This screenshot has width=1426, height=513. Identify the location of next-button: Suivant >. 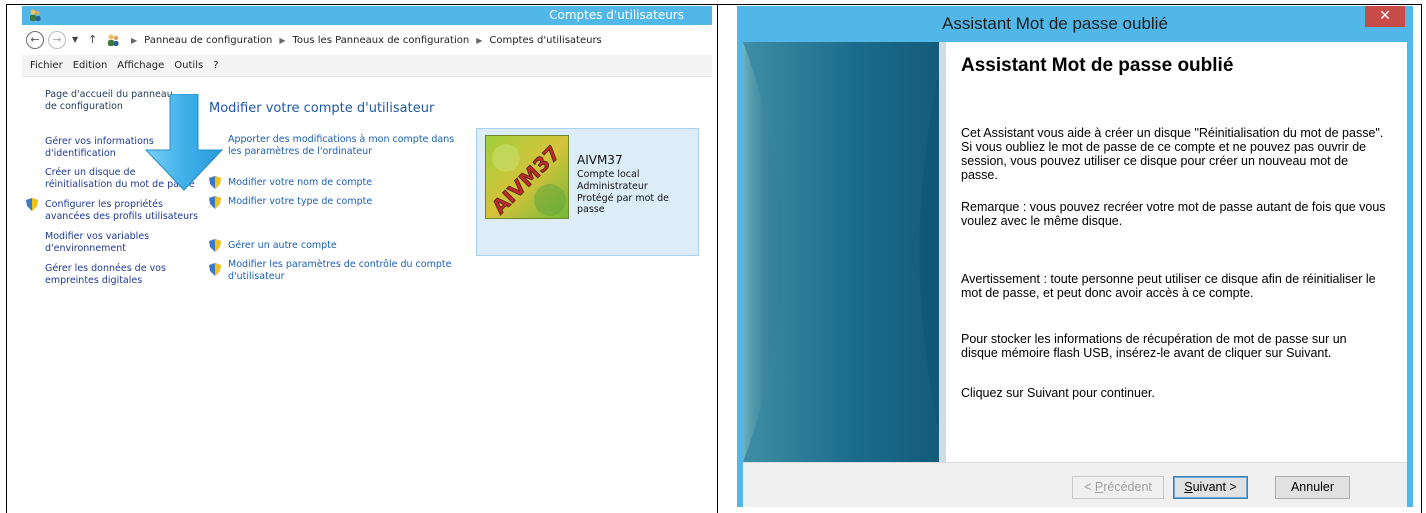
(1210, 487).